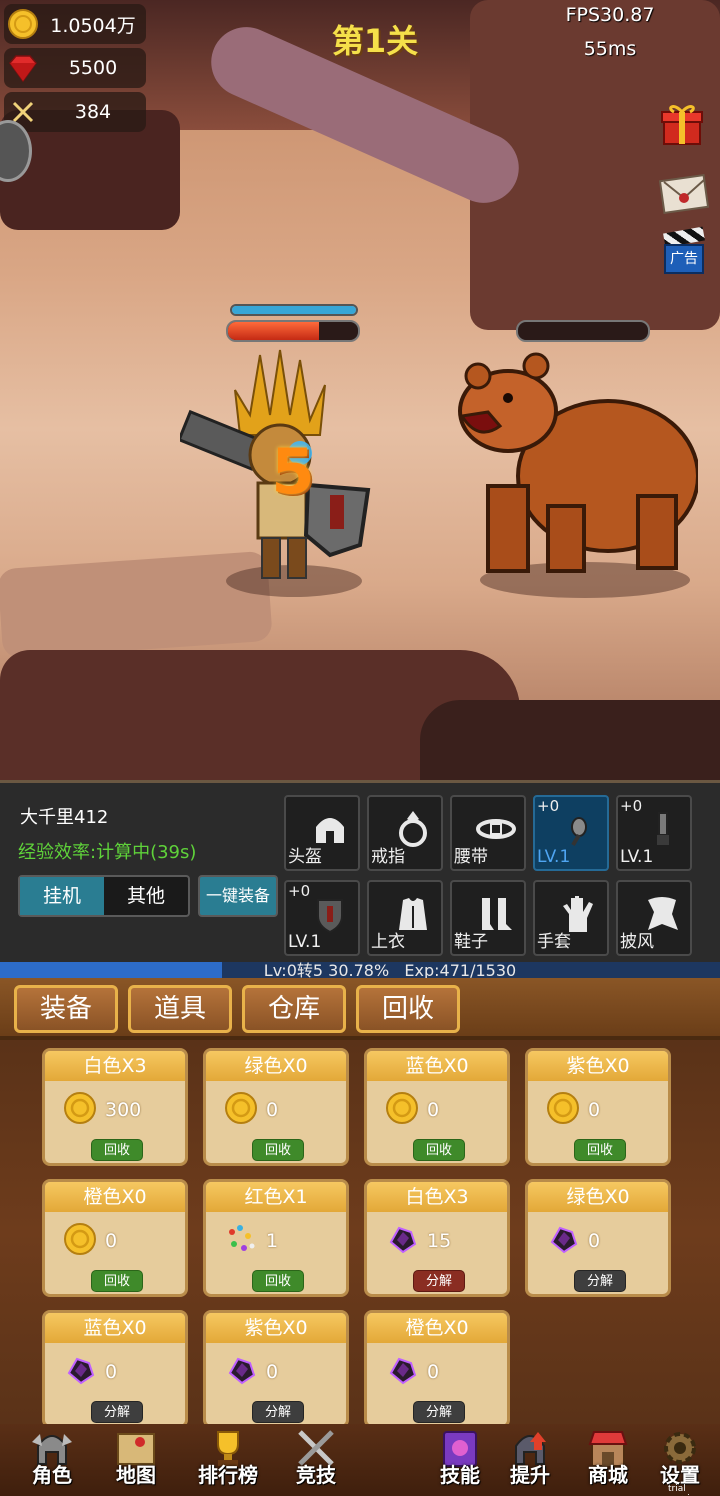  What do you see at coordinates (123, 1110) in the screenshot?
I see `recycle-reward-value: 300` at bounding box center [123, 1110].